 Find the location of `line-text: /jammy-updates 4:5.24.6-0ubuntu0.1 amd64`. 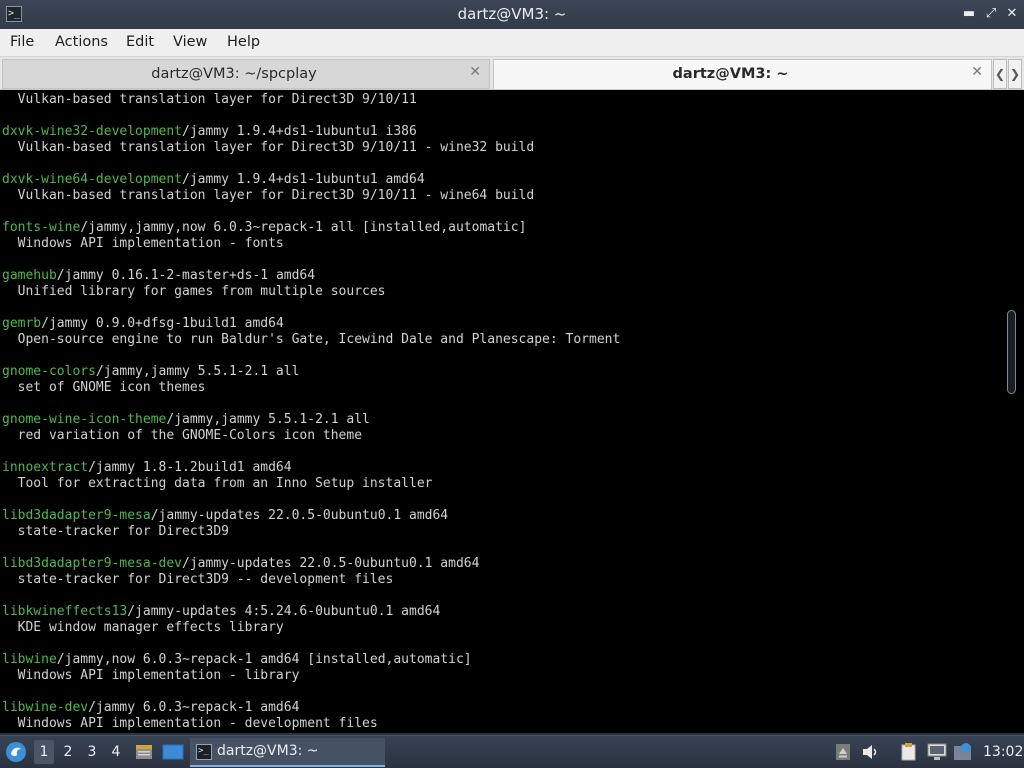

line-text: /jammy-updates 4:5.24.6-0ubuntu0.1 amd64 is located at coordinates (284, 611).